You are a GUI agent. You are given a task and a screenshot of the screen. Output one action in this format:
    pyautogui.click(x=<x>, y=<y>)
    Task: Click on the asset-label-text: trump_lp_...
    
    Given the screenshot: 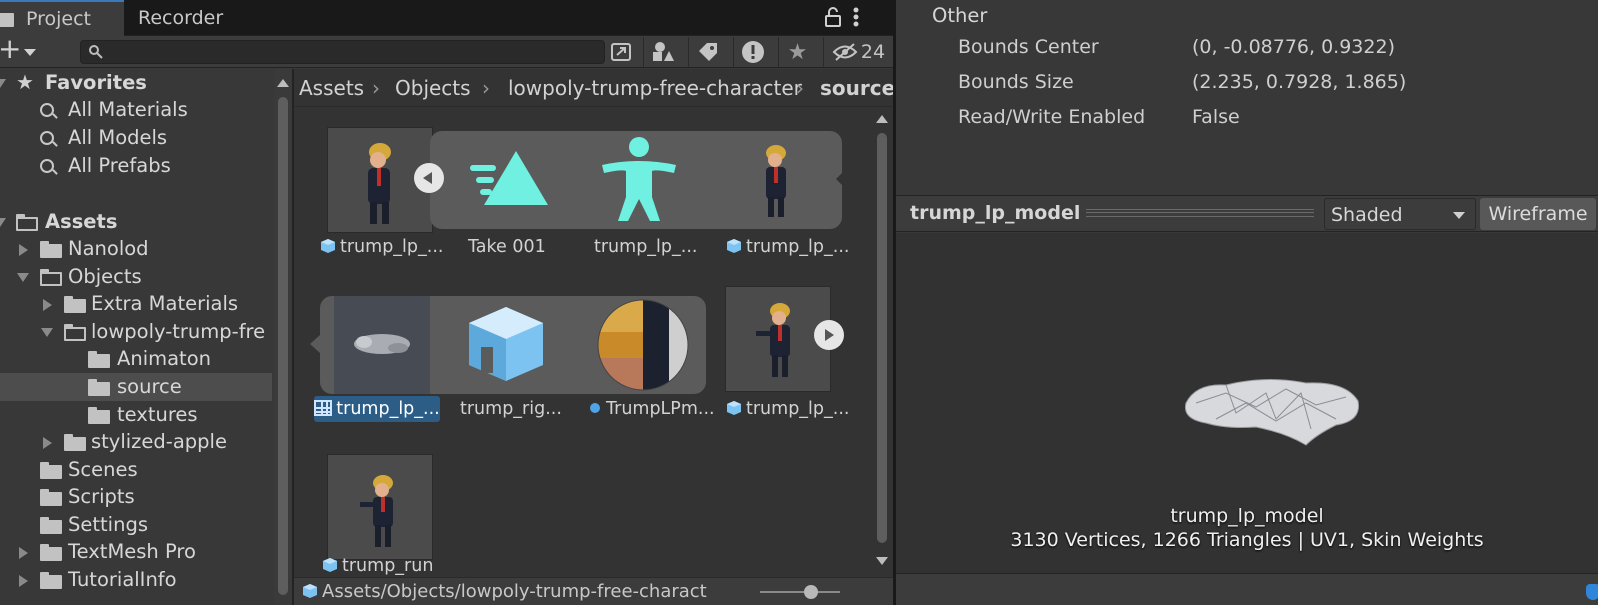 What is the action you would take?
    pyautogui.click(x=392, y=247)
    